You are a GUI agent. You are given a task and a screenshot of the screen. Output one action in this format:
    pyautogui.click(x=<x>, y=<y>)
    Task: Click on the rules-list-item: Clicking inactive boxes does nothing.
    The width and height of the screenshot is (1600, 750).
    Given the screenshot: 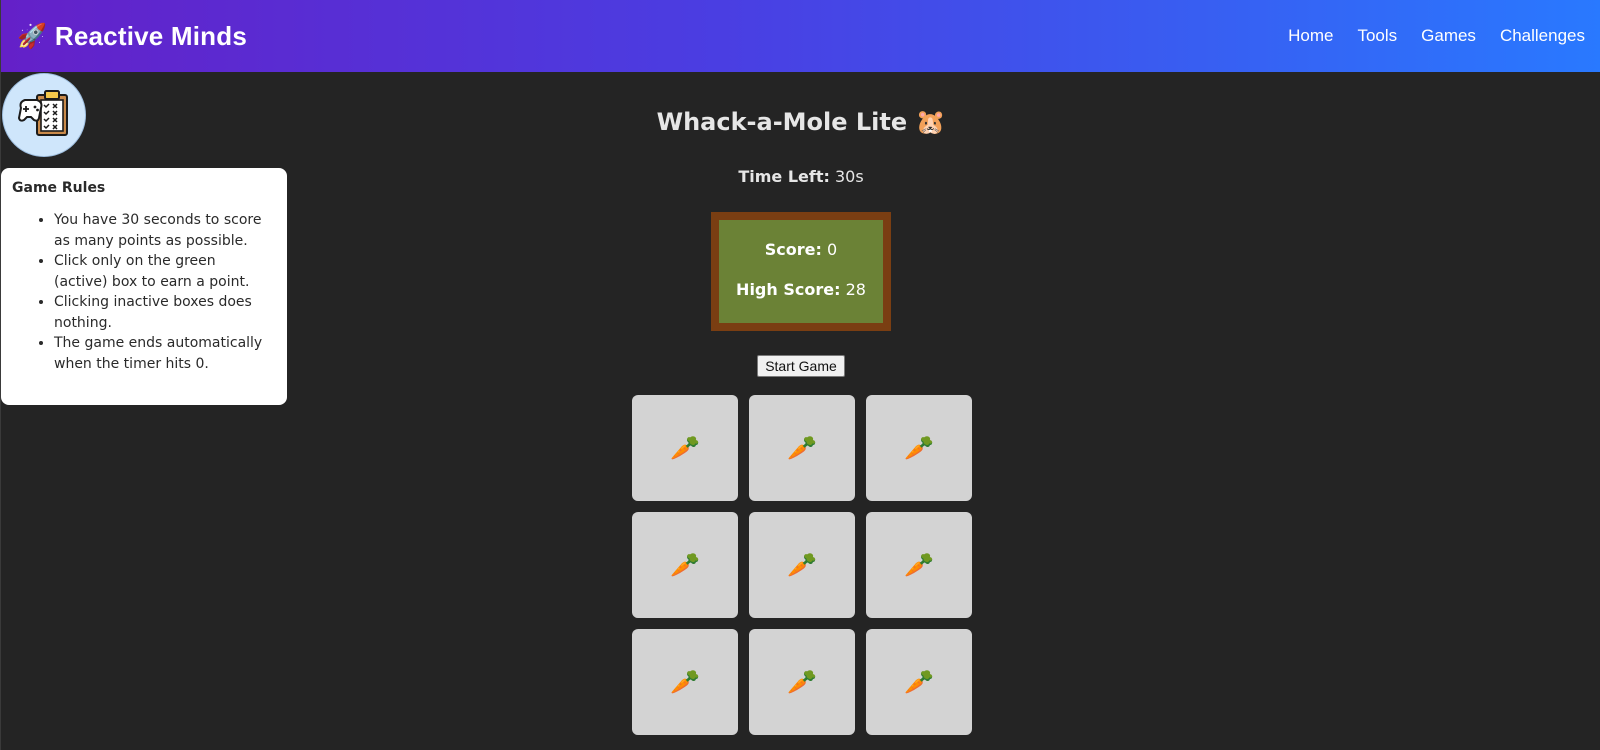 What is the action you would take?
    pyautogui.click(x=163, y=312)
    